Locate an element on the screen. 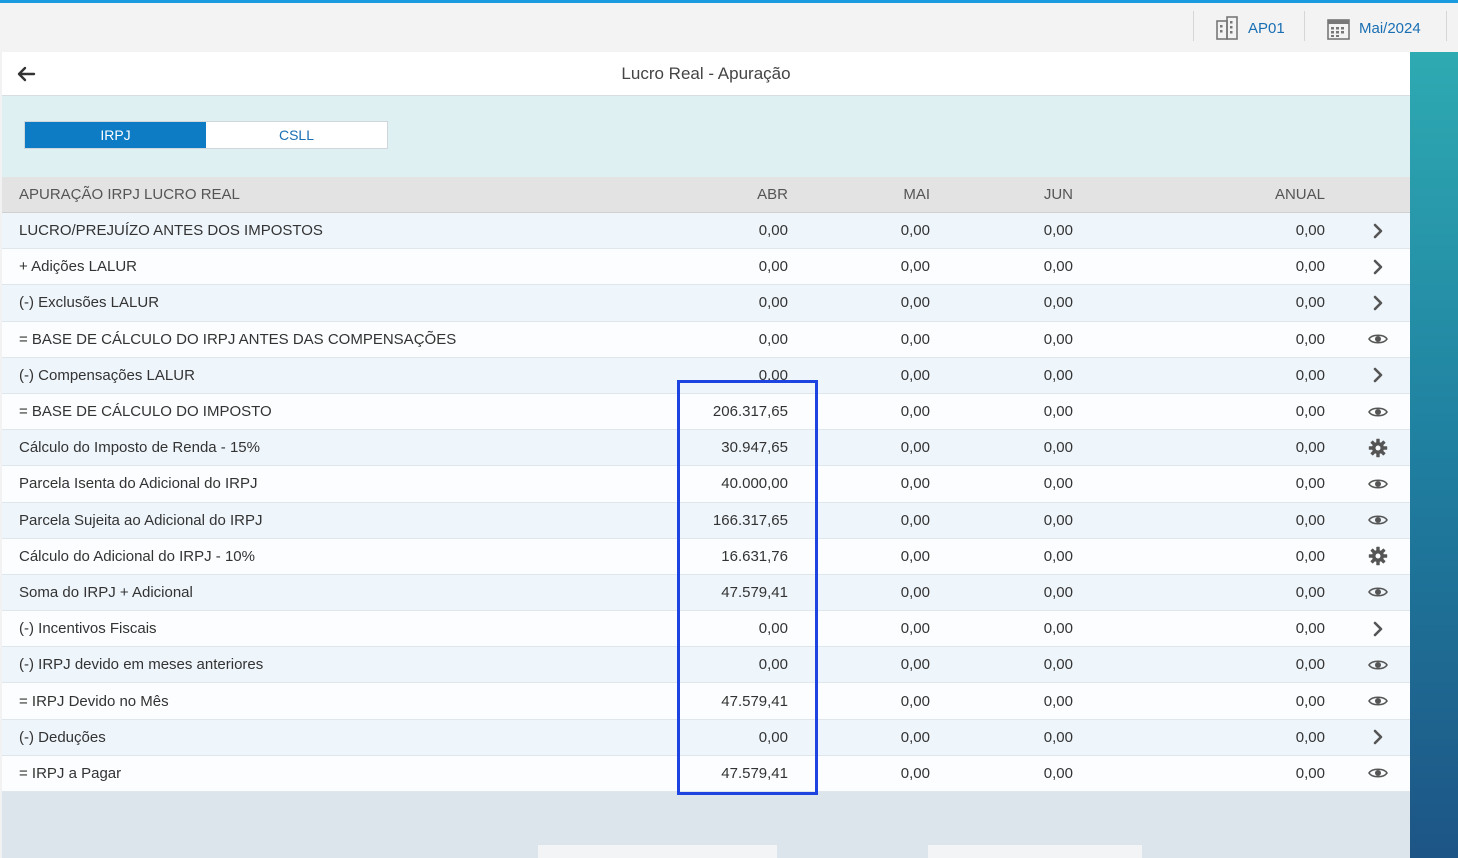 The width and height of the screenshot is (1458, 858). building-icon is located at coordinates (1227, 28).